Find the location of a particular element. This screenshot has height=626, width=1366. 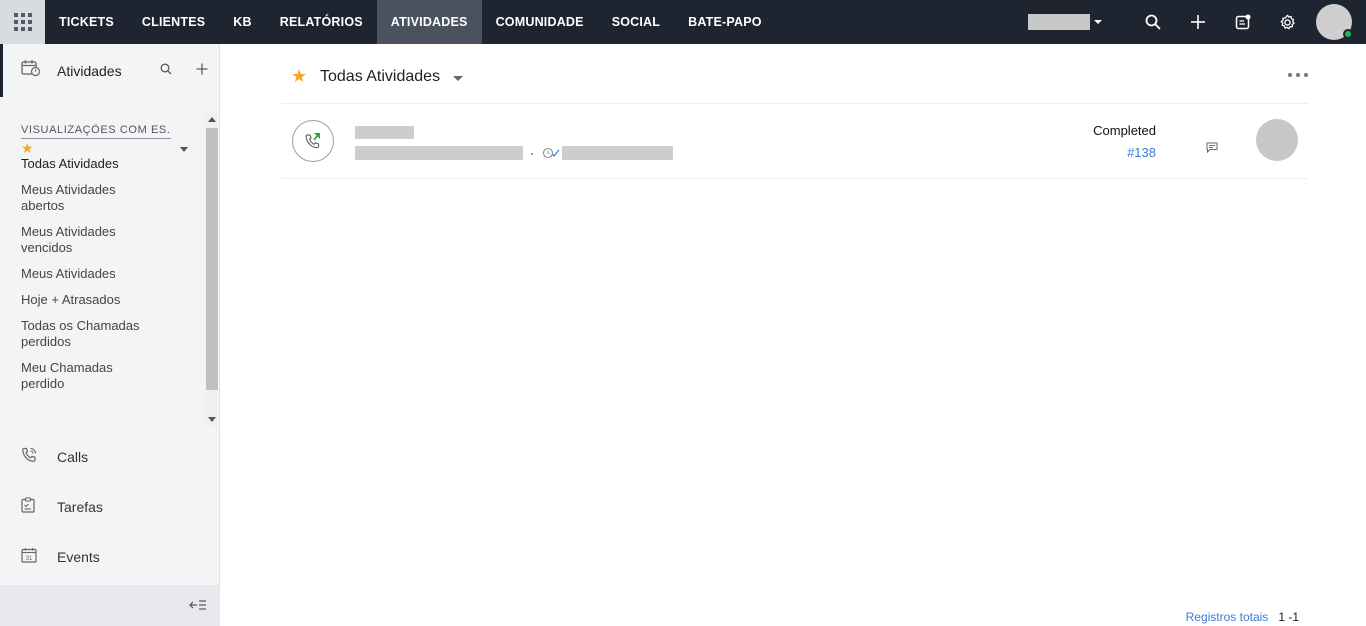

ticket-link: #138 is located at coordinates (1141, 152).